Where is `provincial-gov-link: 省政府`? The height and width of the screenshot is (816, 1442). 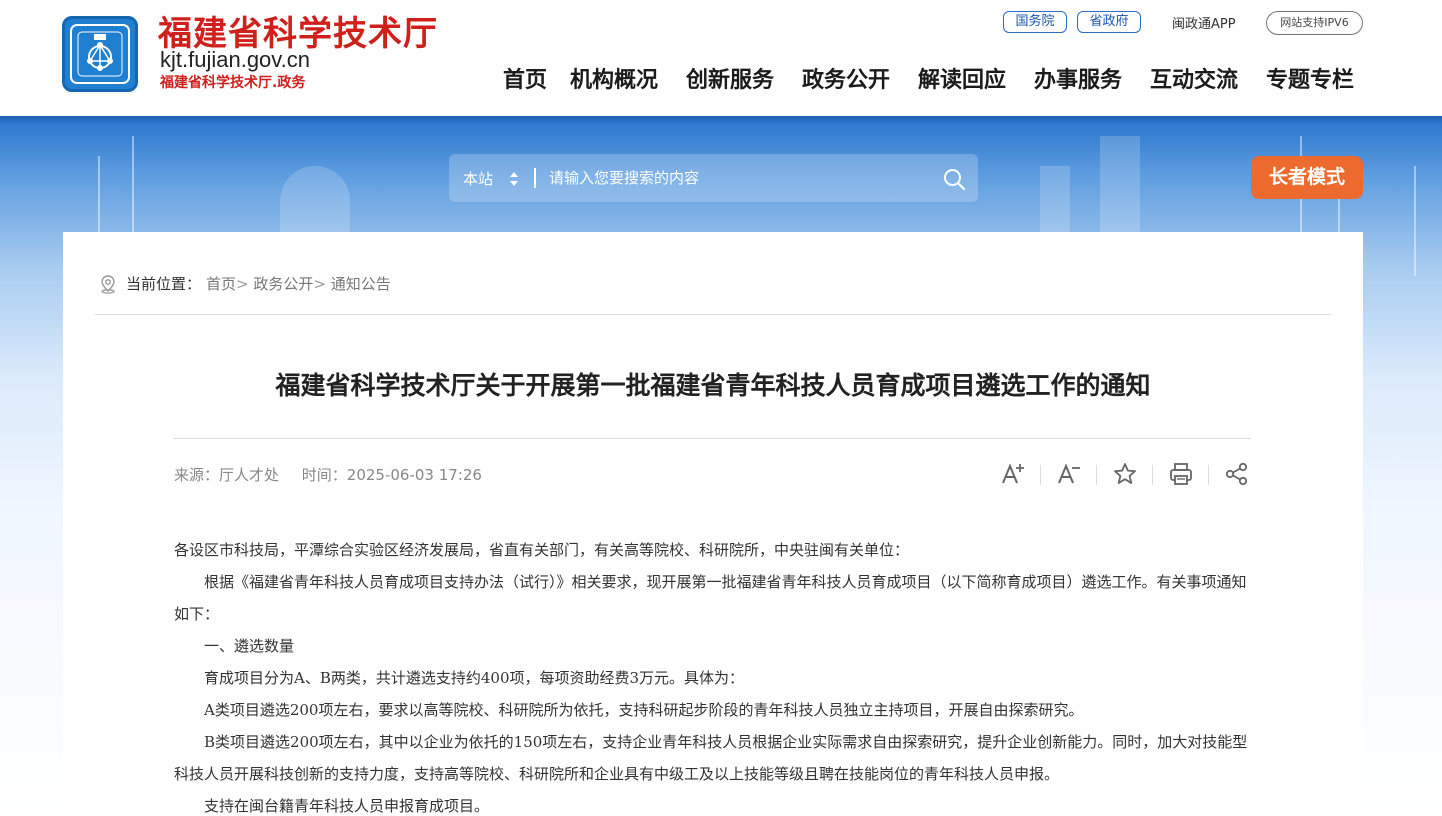
provincial-gov-link: 省政府 is located at coordinates (1109, 22).